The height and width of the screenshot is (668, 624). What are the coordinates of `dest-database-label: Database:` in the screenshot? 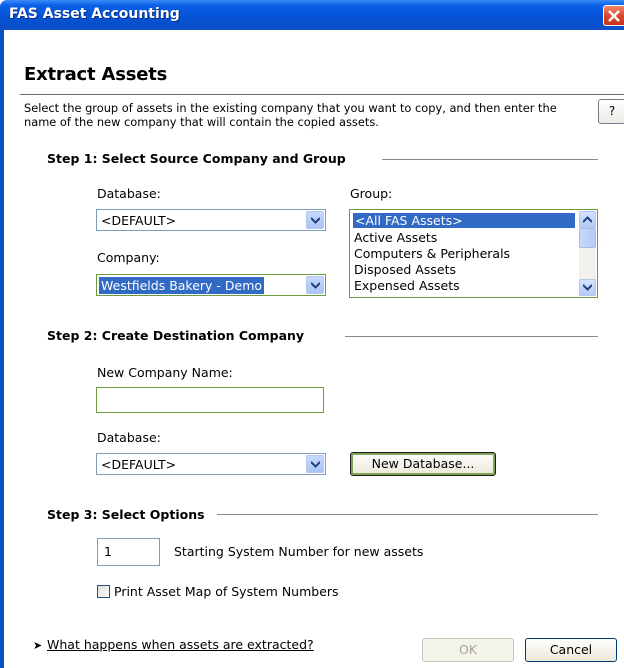 It's located at (129, 437).